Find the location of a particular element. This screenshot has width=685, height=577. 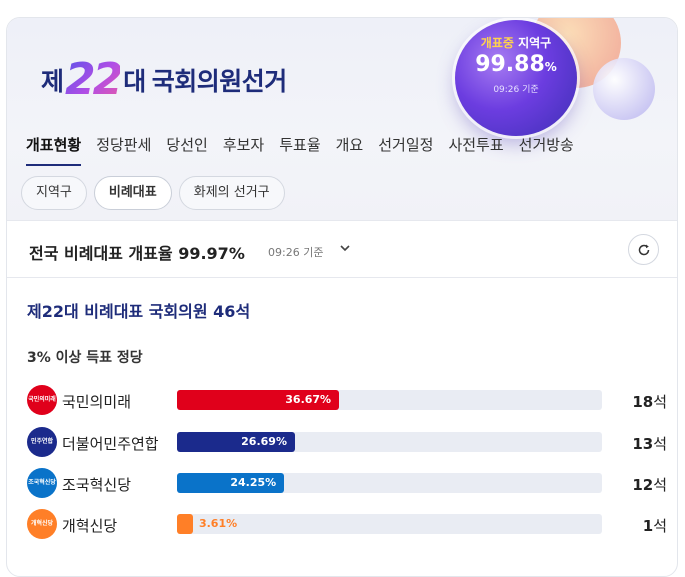

vote-share-label: 3.61% is located at coordinates (218, 523).